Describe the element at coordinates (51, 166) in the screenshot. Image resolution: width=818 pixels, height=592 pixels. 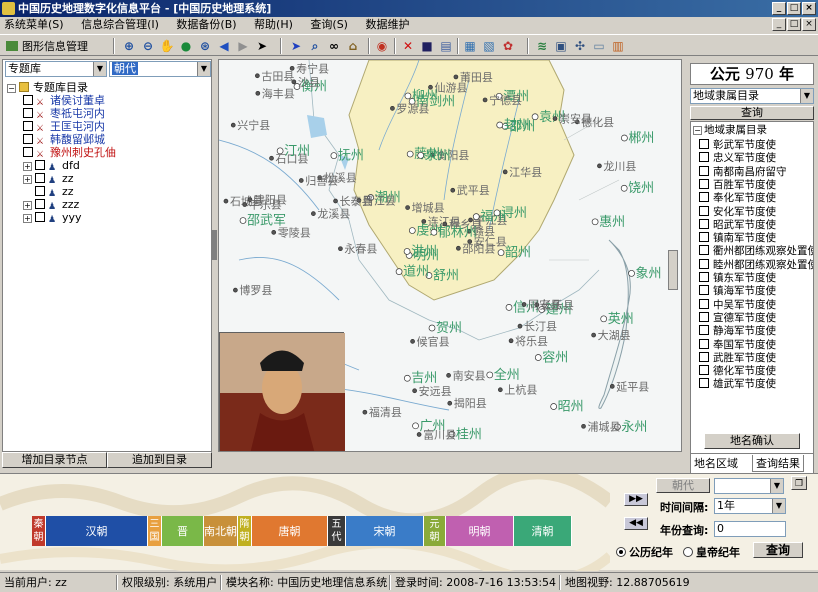
I see `tree-group: + ♟ dfd` at that location.